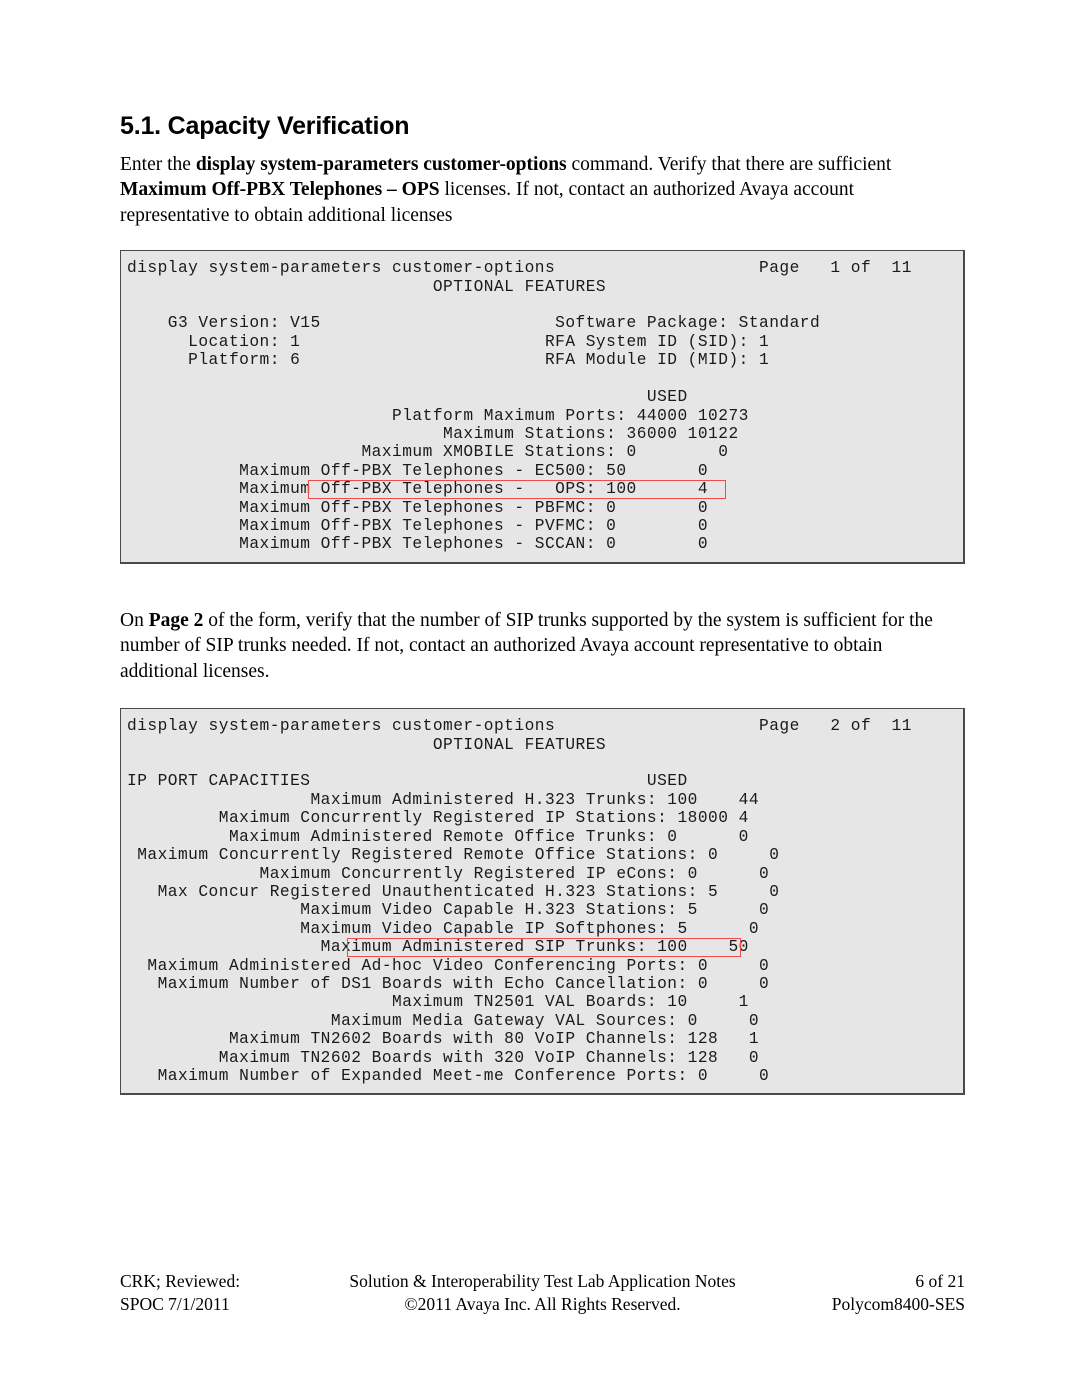 The height and width of the screenshot is (1397, 1080). What do you see at coordinates (940, 1281) in the screenshot?
I see `footer-page-number: 6 of 21` at bounding box center [940, 1281].